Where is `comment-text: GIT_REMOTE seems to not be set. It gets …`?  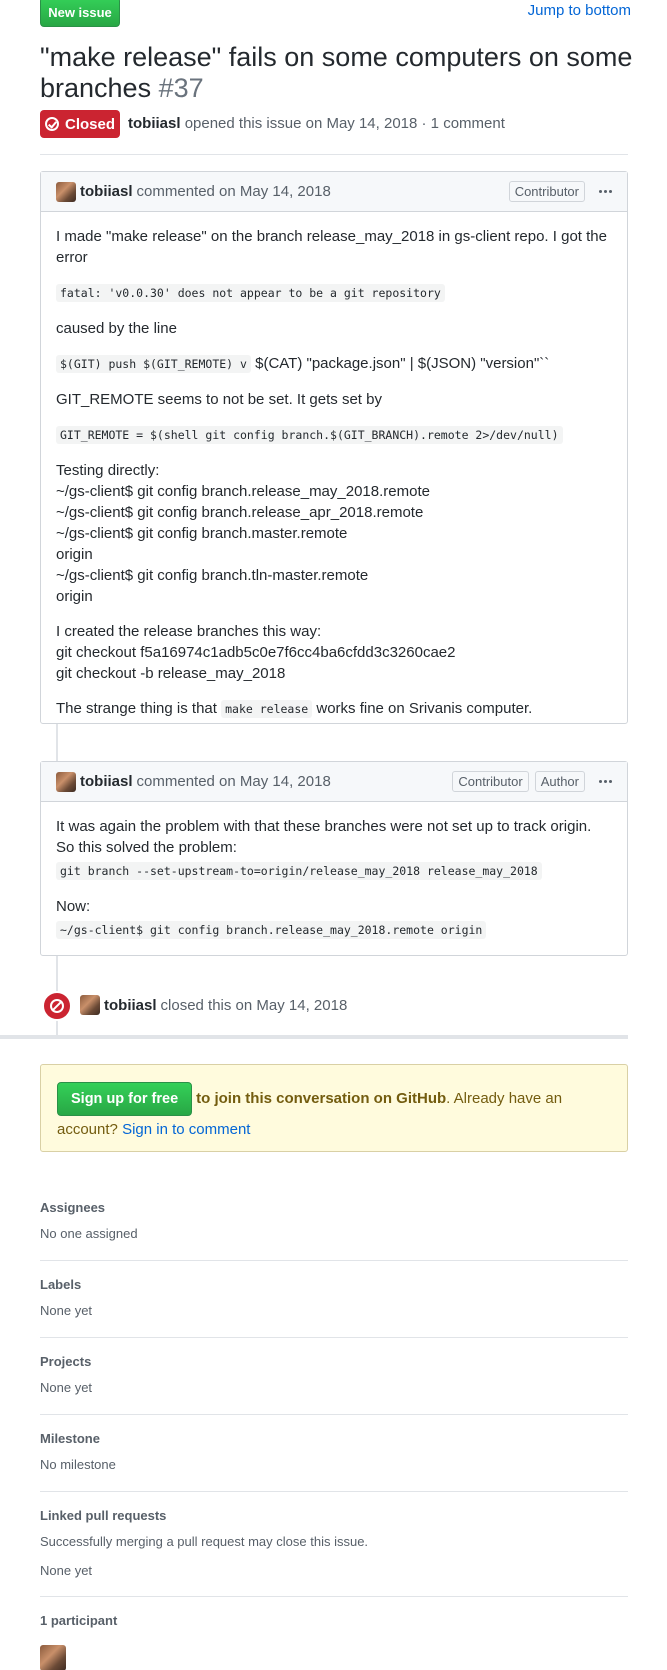
comment-text: GIT_REMOTE seems to not be set. It gets … is located at coordinates (219, 399).